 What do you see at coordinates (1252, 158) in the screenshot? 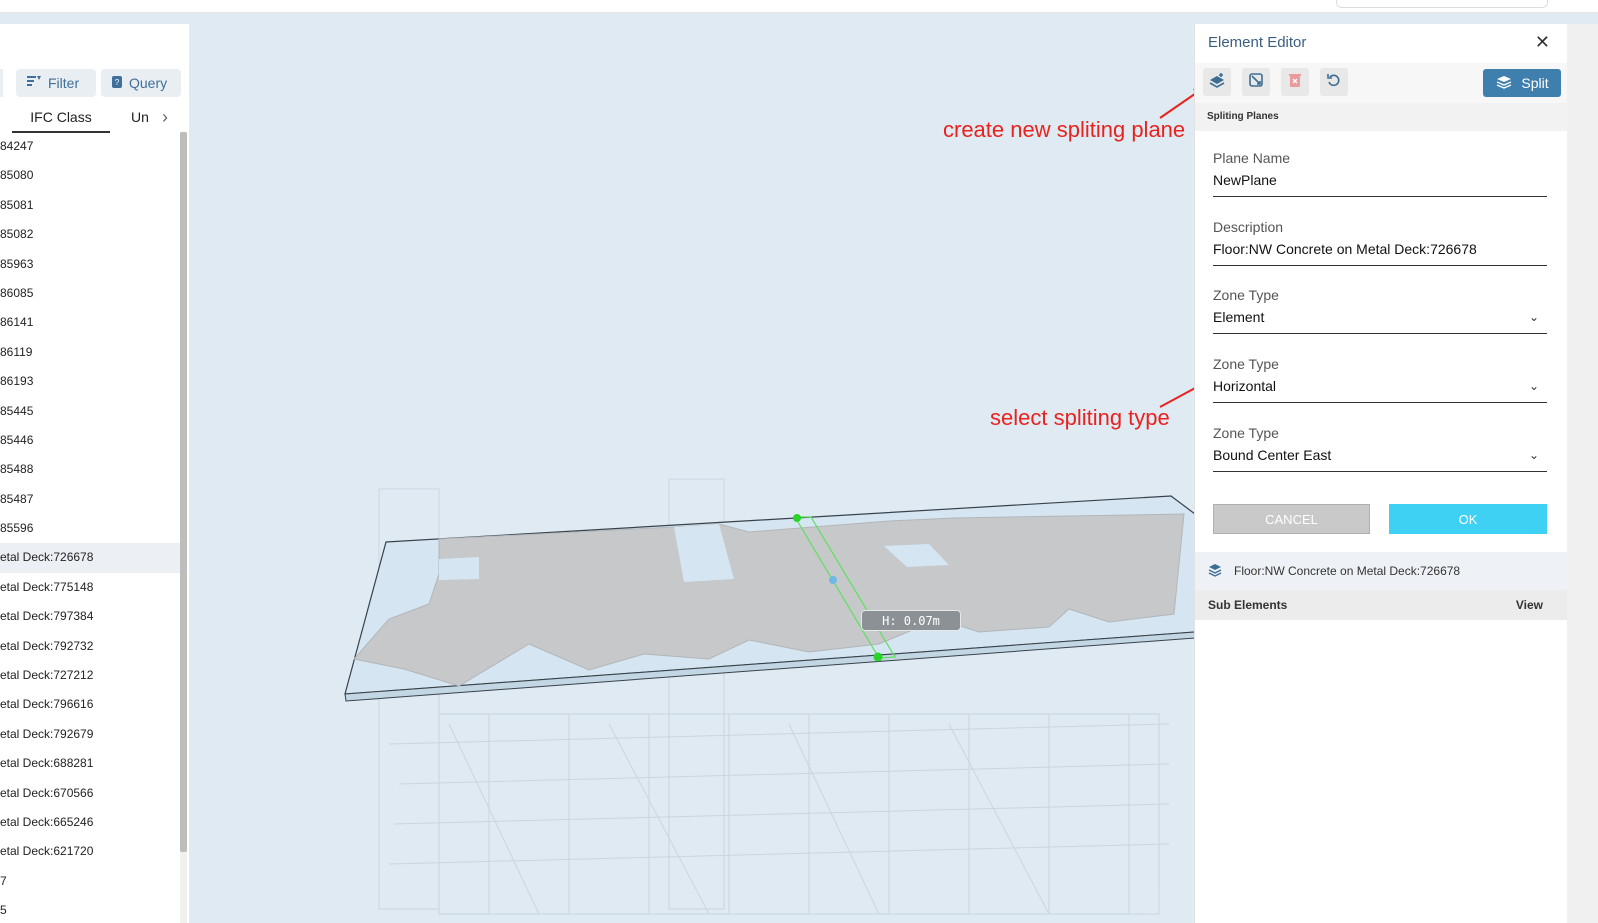
I see `field-label: Plane Name` at bounding box center [1252, 158].